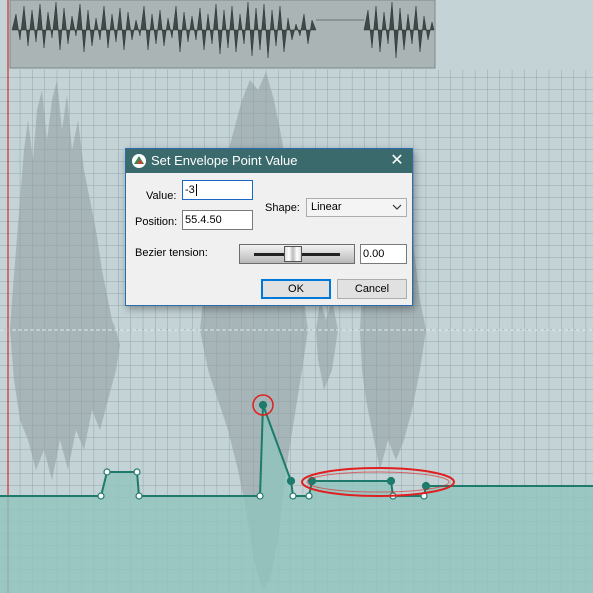 This screenshot has height=593, width=593. Describe the element at coordinates (156, 222) in the screenshot. I see `position-label: Position:` at that location.